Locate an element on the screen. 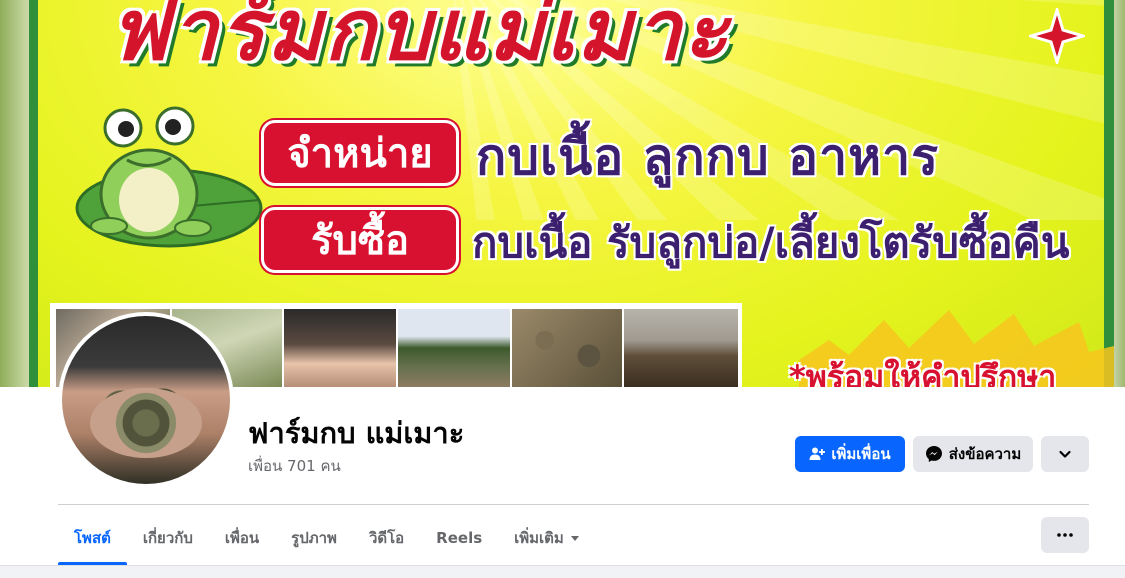 The height and width of the screenshot is (578, 1125). tab-about-label: เกี่ยวกับ is located at coordinates (167, 538).